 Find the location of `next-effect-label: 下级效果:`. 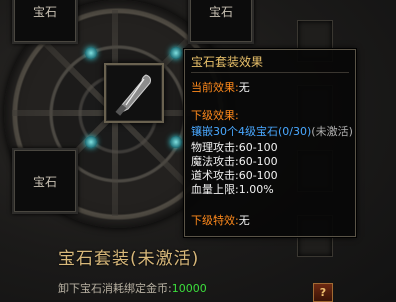

next-effect-label: 下级效果: is located at coordinates (215, 115).